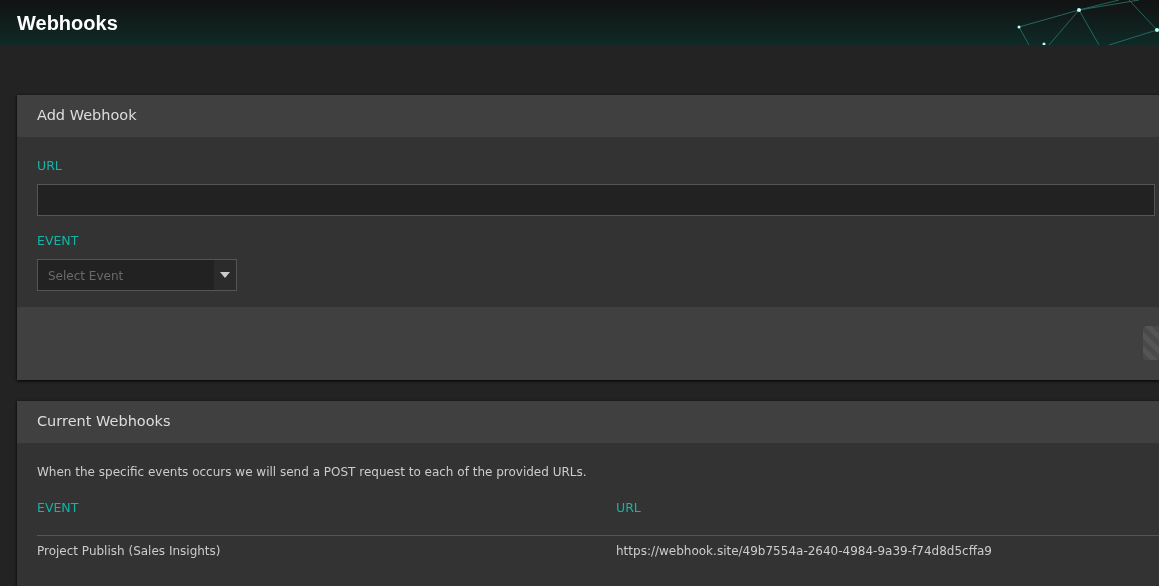 The width and height of the screenshot is (1159, 586). I want to click on event-select: Select Event, so click(137, 274).